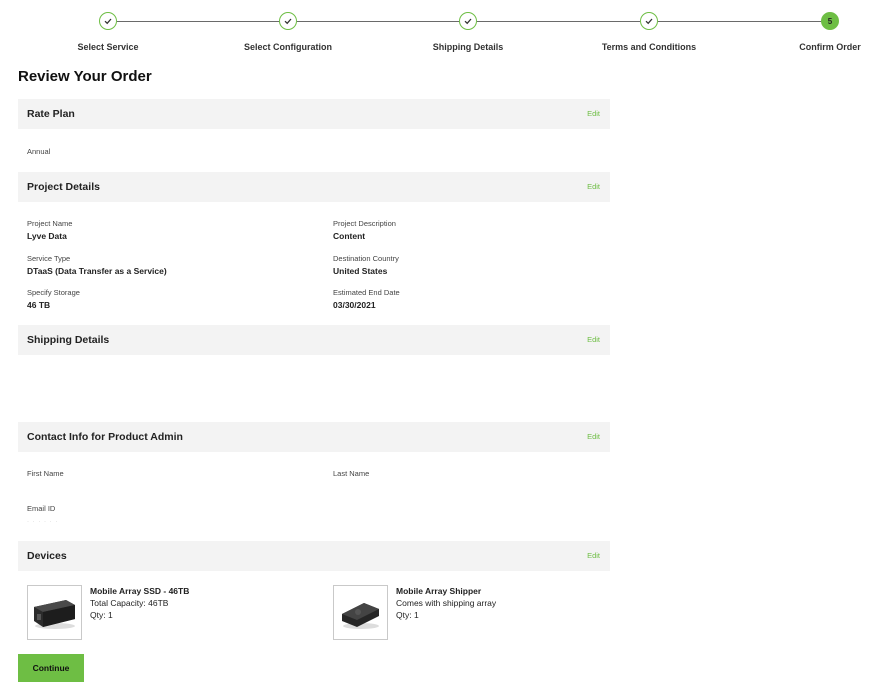 This screenshot has height=698, width=885. I want to click on edit-devices-link: Edit, so click(593, 555).